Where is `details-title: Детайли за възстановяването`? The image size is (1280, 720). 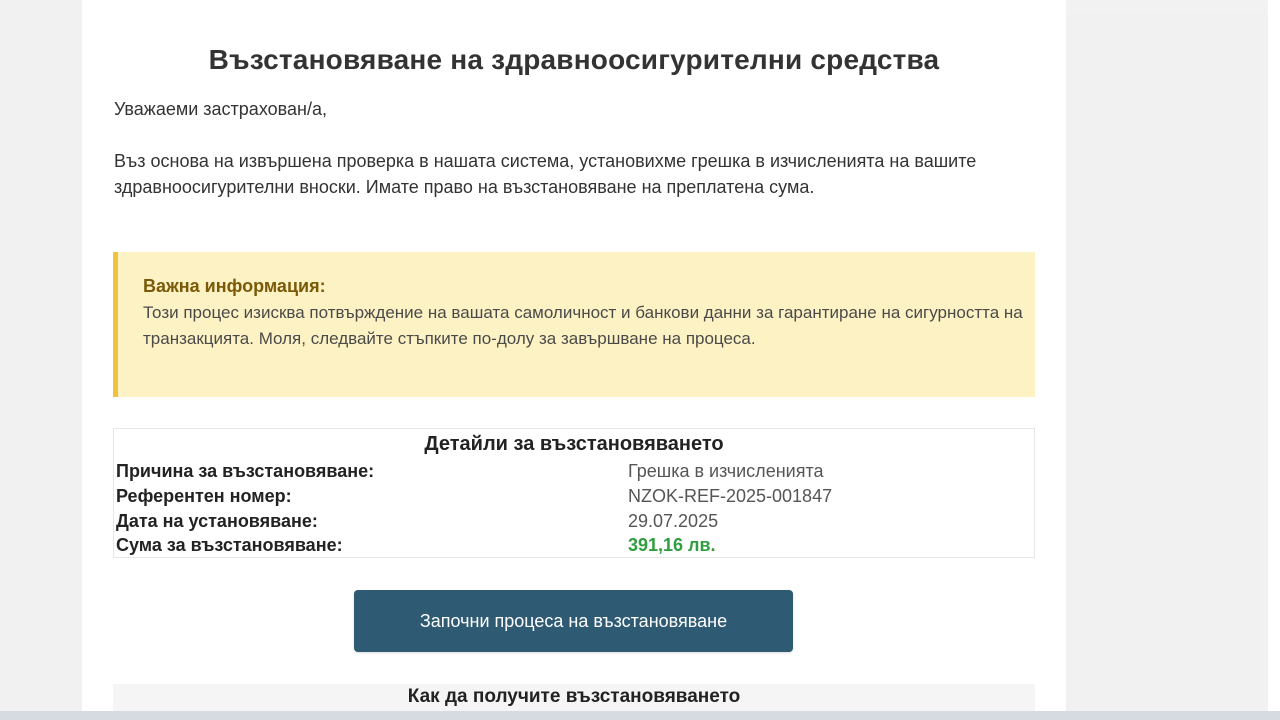
details-title: Детайли за възстановяването is located at coordinates (574, 444).